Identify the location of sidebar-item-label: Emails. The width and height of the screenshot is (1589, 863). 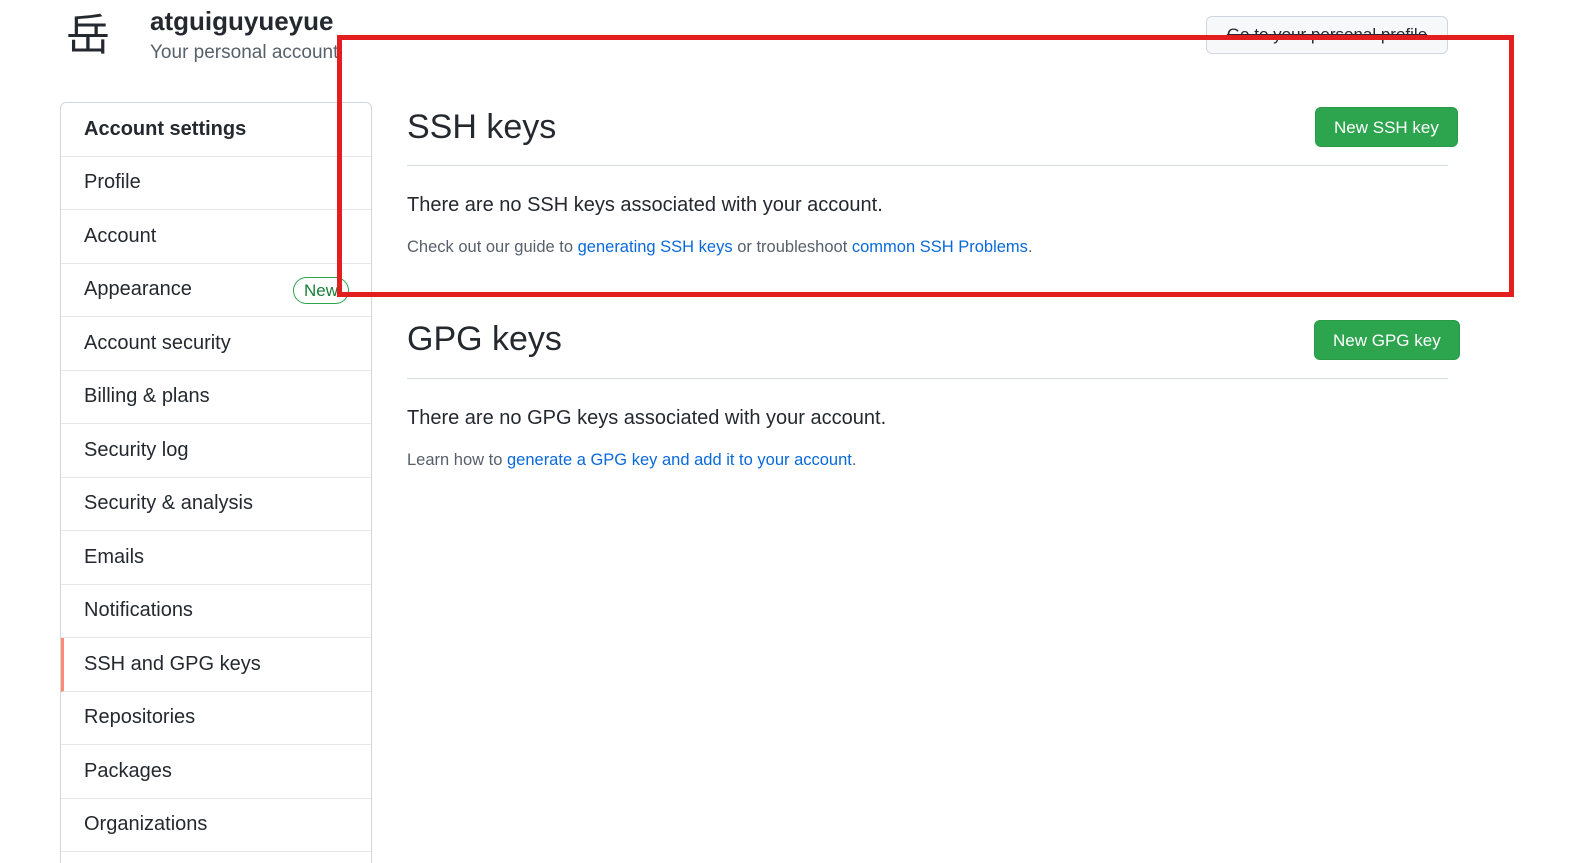
(114, 556).